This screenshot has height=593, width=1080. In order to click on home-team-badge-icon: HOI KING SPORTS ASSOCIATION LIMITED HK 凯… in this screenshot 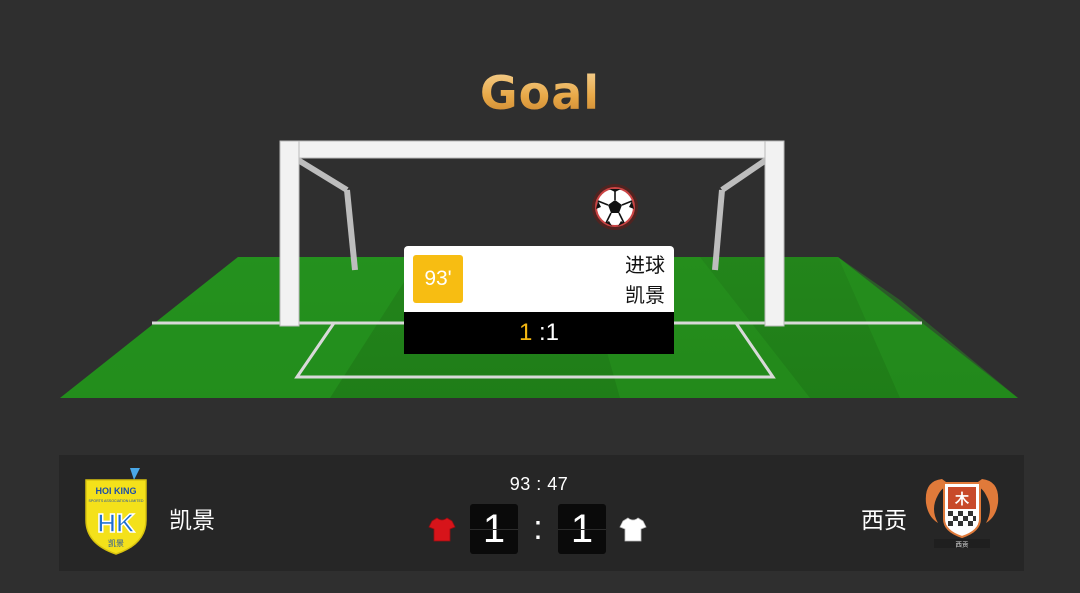, I will do `click(116, 511)`.